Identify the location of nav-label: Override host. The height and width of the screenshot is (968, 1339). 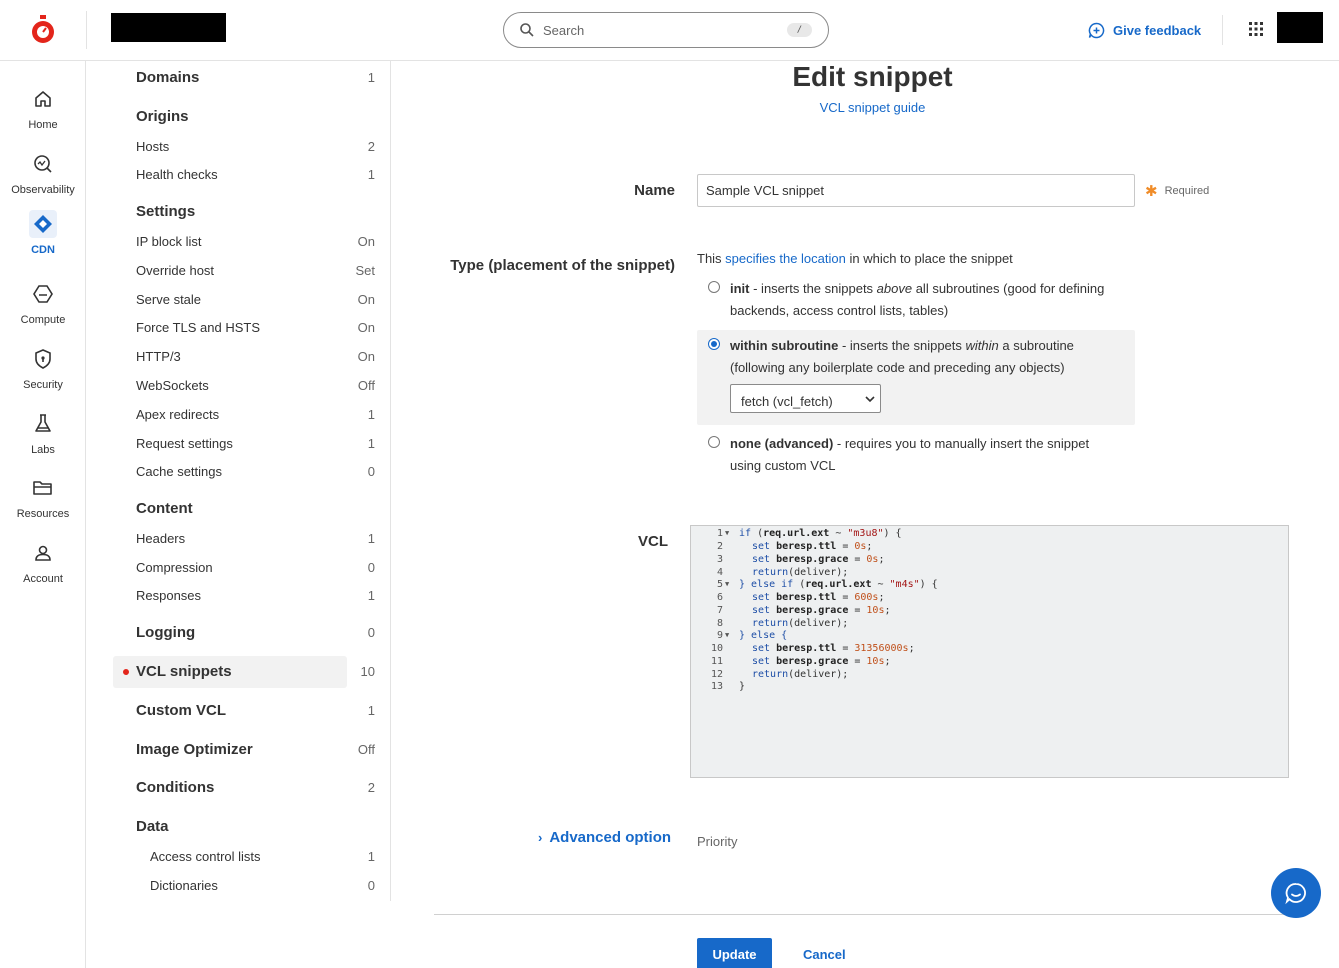
(175, 270).